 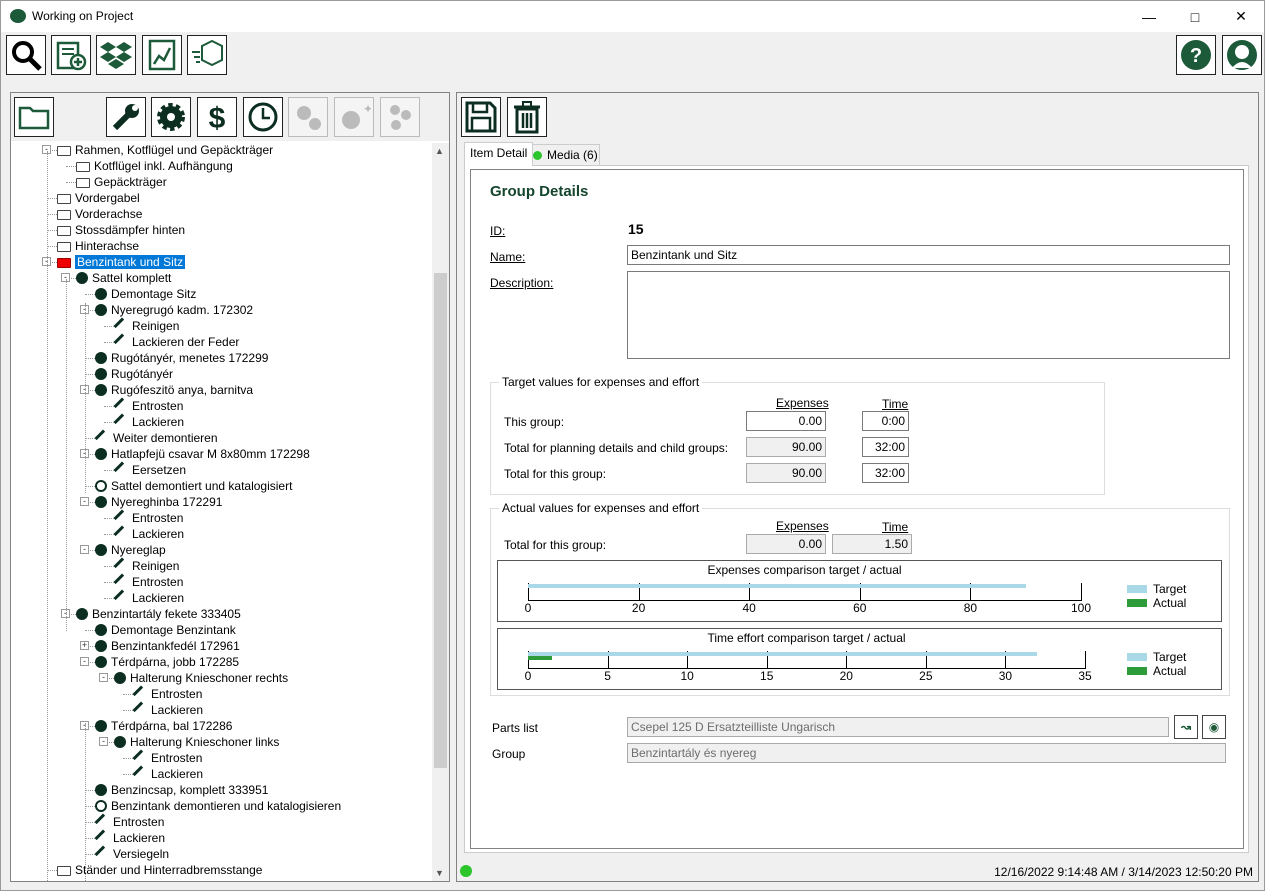 I want to click on dropbox-button, so click(x=116, y=55).